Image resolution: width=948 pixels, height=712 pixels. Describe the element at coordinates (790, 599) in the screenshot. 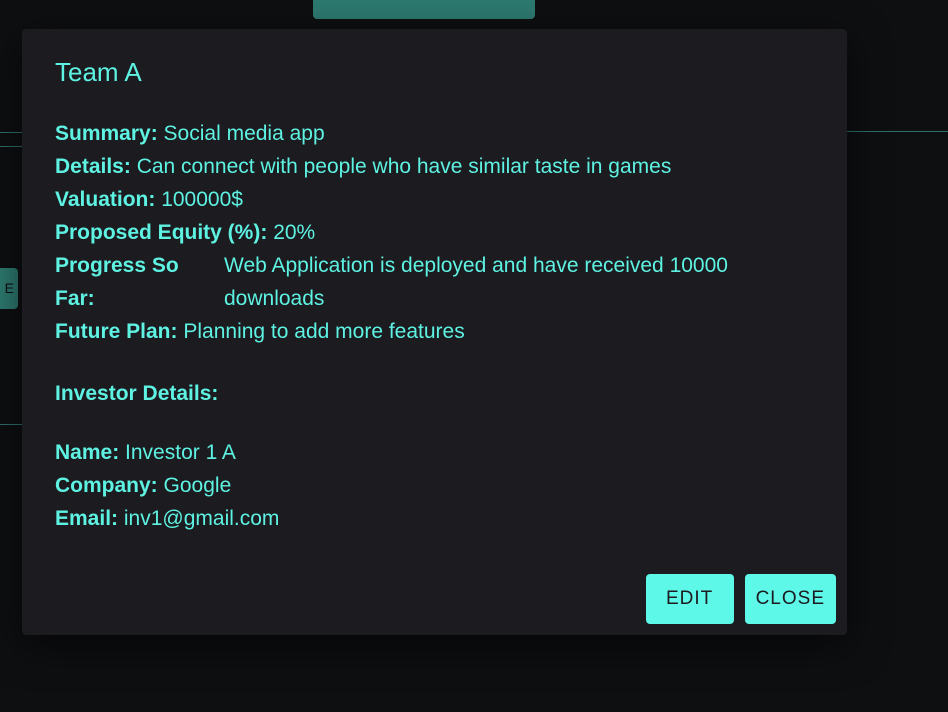

I see `close-button: CLOSE` at that location.